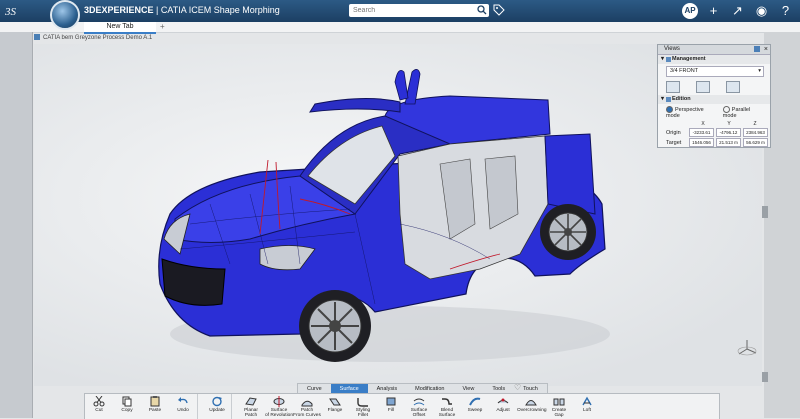  I want to click on create-gap-button: Create Gap, so click(559, 406).